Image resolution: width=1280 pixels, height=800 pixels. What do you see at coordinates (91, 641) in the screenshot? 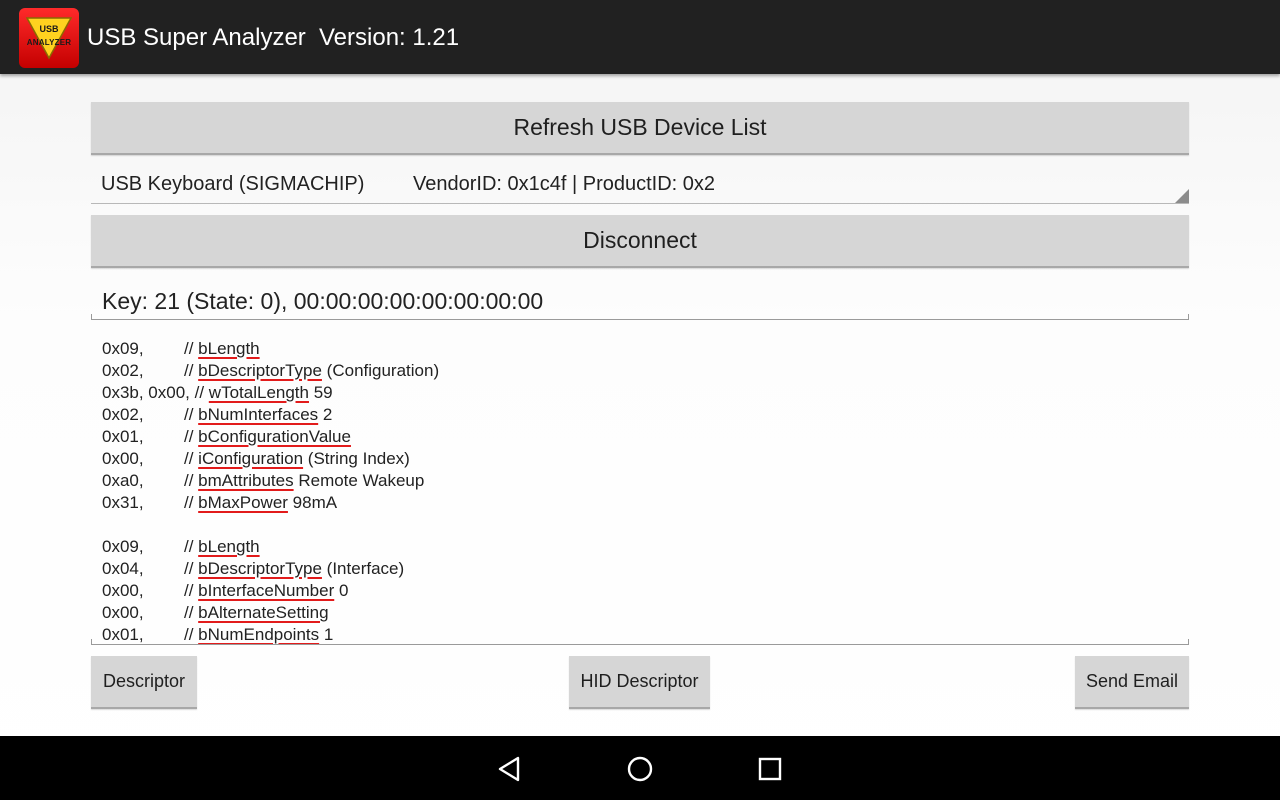
I see `area-tick-left` at bounding box center [91, 641].